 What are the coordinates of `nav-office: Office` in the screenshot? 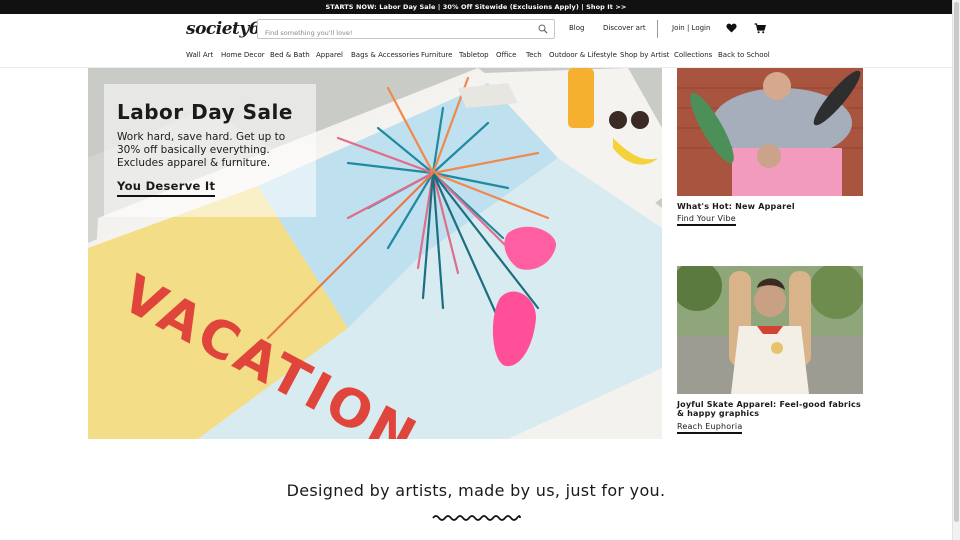 It's located at (506, 55).